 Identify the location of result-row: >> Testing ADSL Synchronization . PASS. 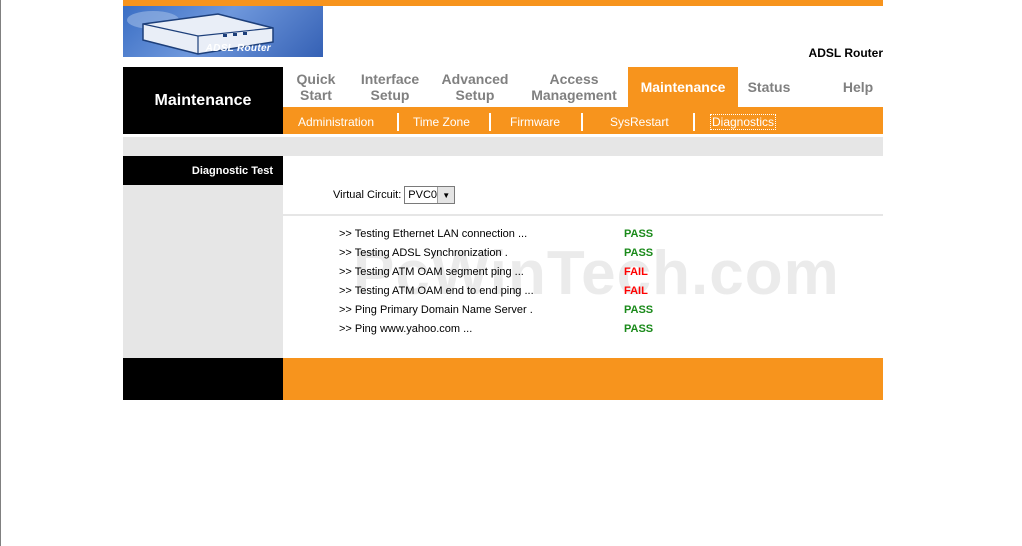
(504, 256).